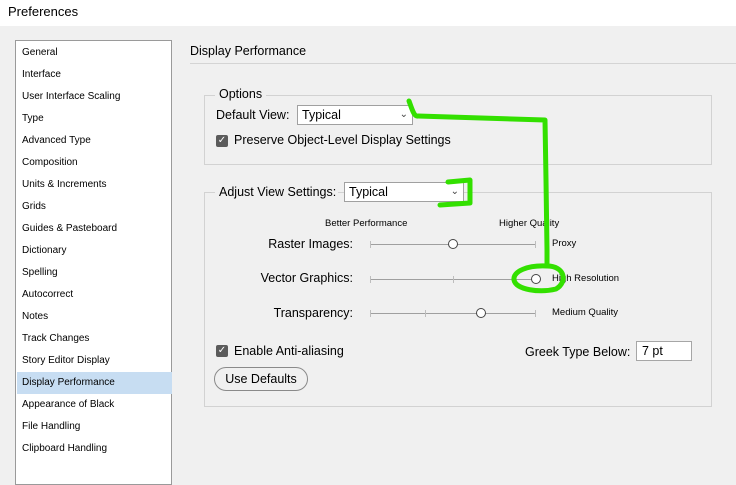 This screenshot has height=485, width=736. Describe the element at coordinates (370, 313) in the screenshot. I see `transparency-tick-min` at that location.